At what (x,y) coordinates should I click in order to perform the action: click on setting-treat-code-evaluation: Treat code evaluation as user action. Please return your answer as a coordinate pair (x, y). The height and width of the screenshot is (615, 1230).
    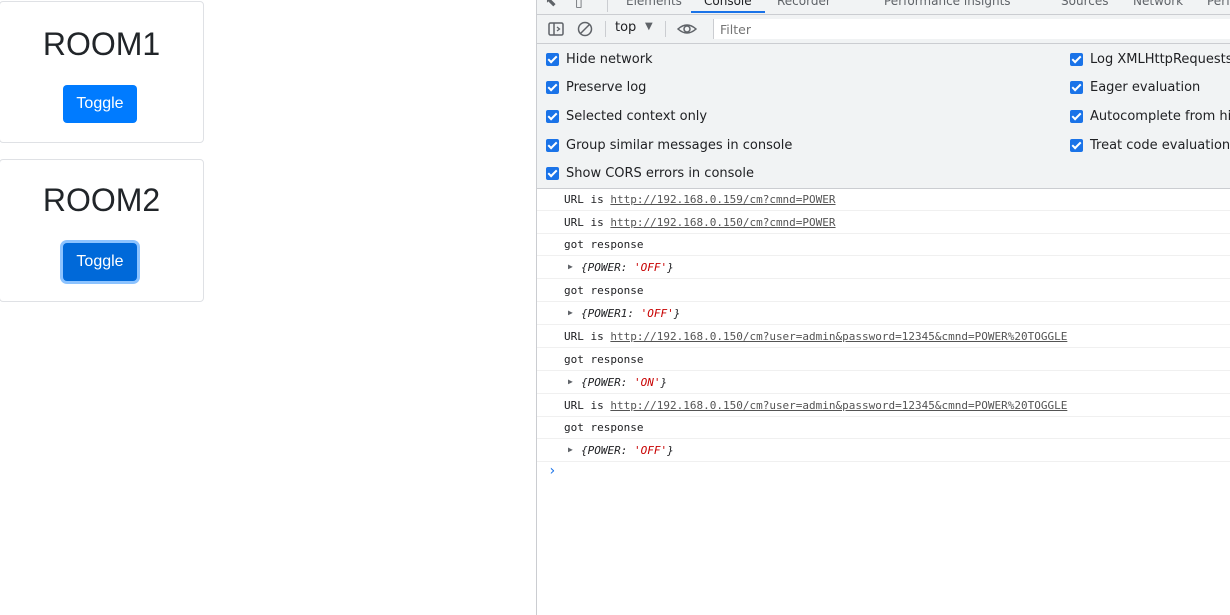
    Looking at the image, I should click on (1150, 145).